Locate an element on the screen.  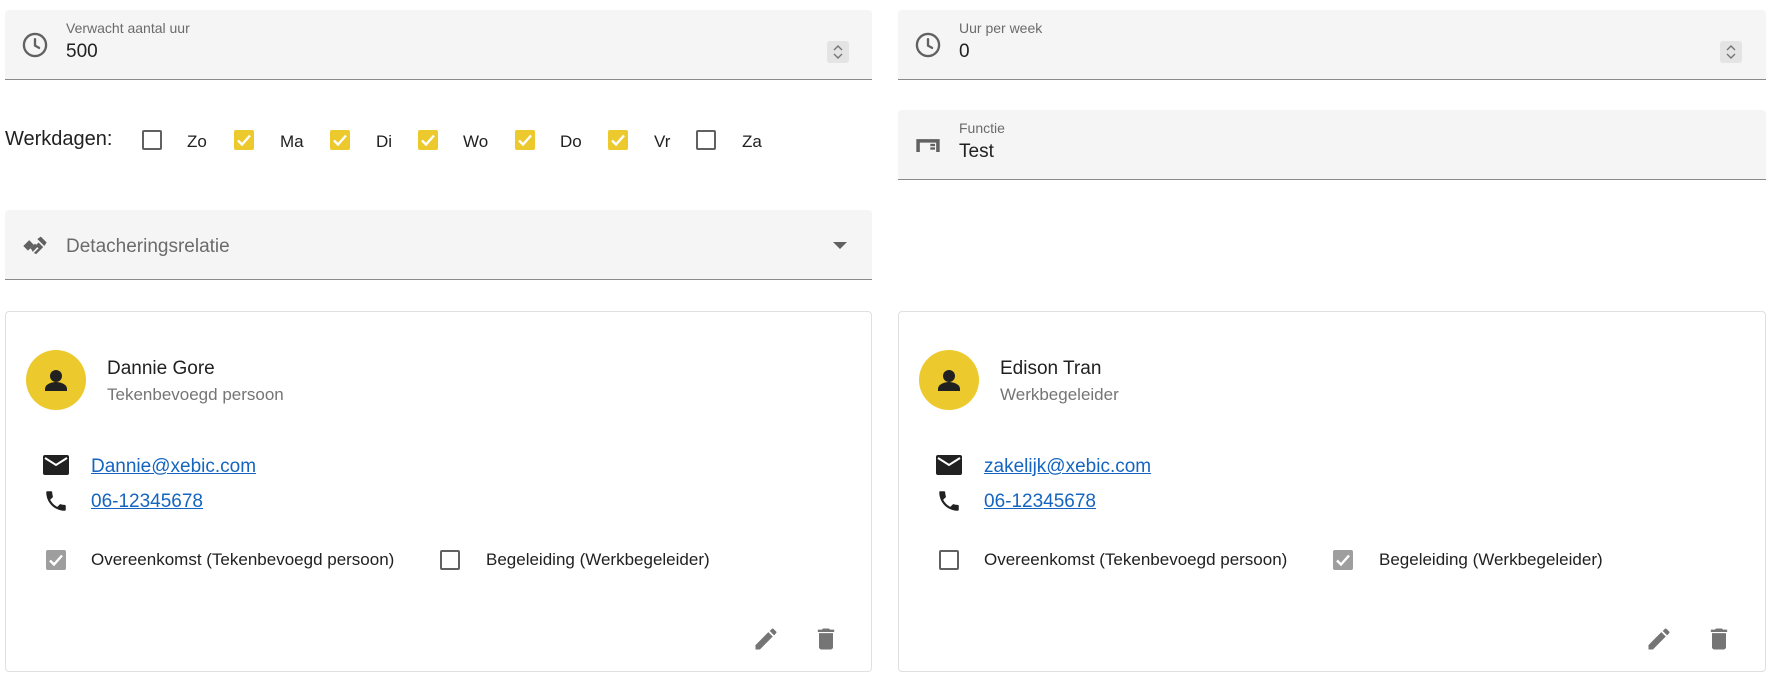
desk-icon is located at coordinates (928, 145).